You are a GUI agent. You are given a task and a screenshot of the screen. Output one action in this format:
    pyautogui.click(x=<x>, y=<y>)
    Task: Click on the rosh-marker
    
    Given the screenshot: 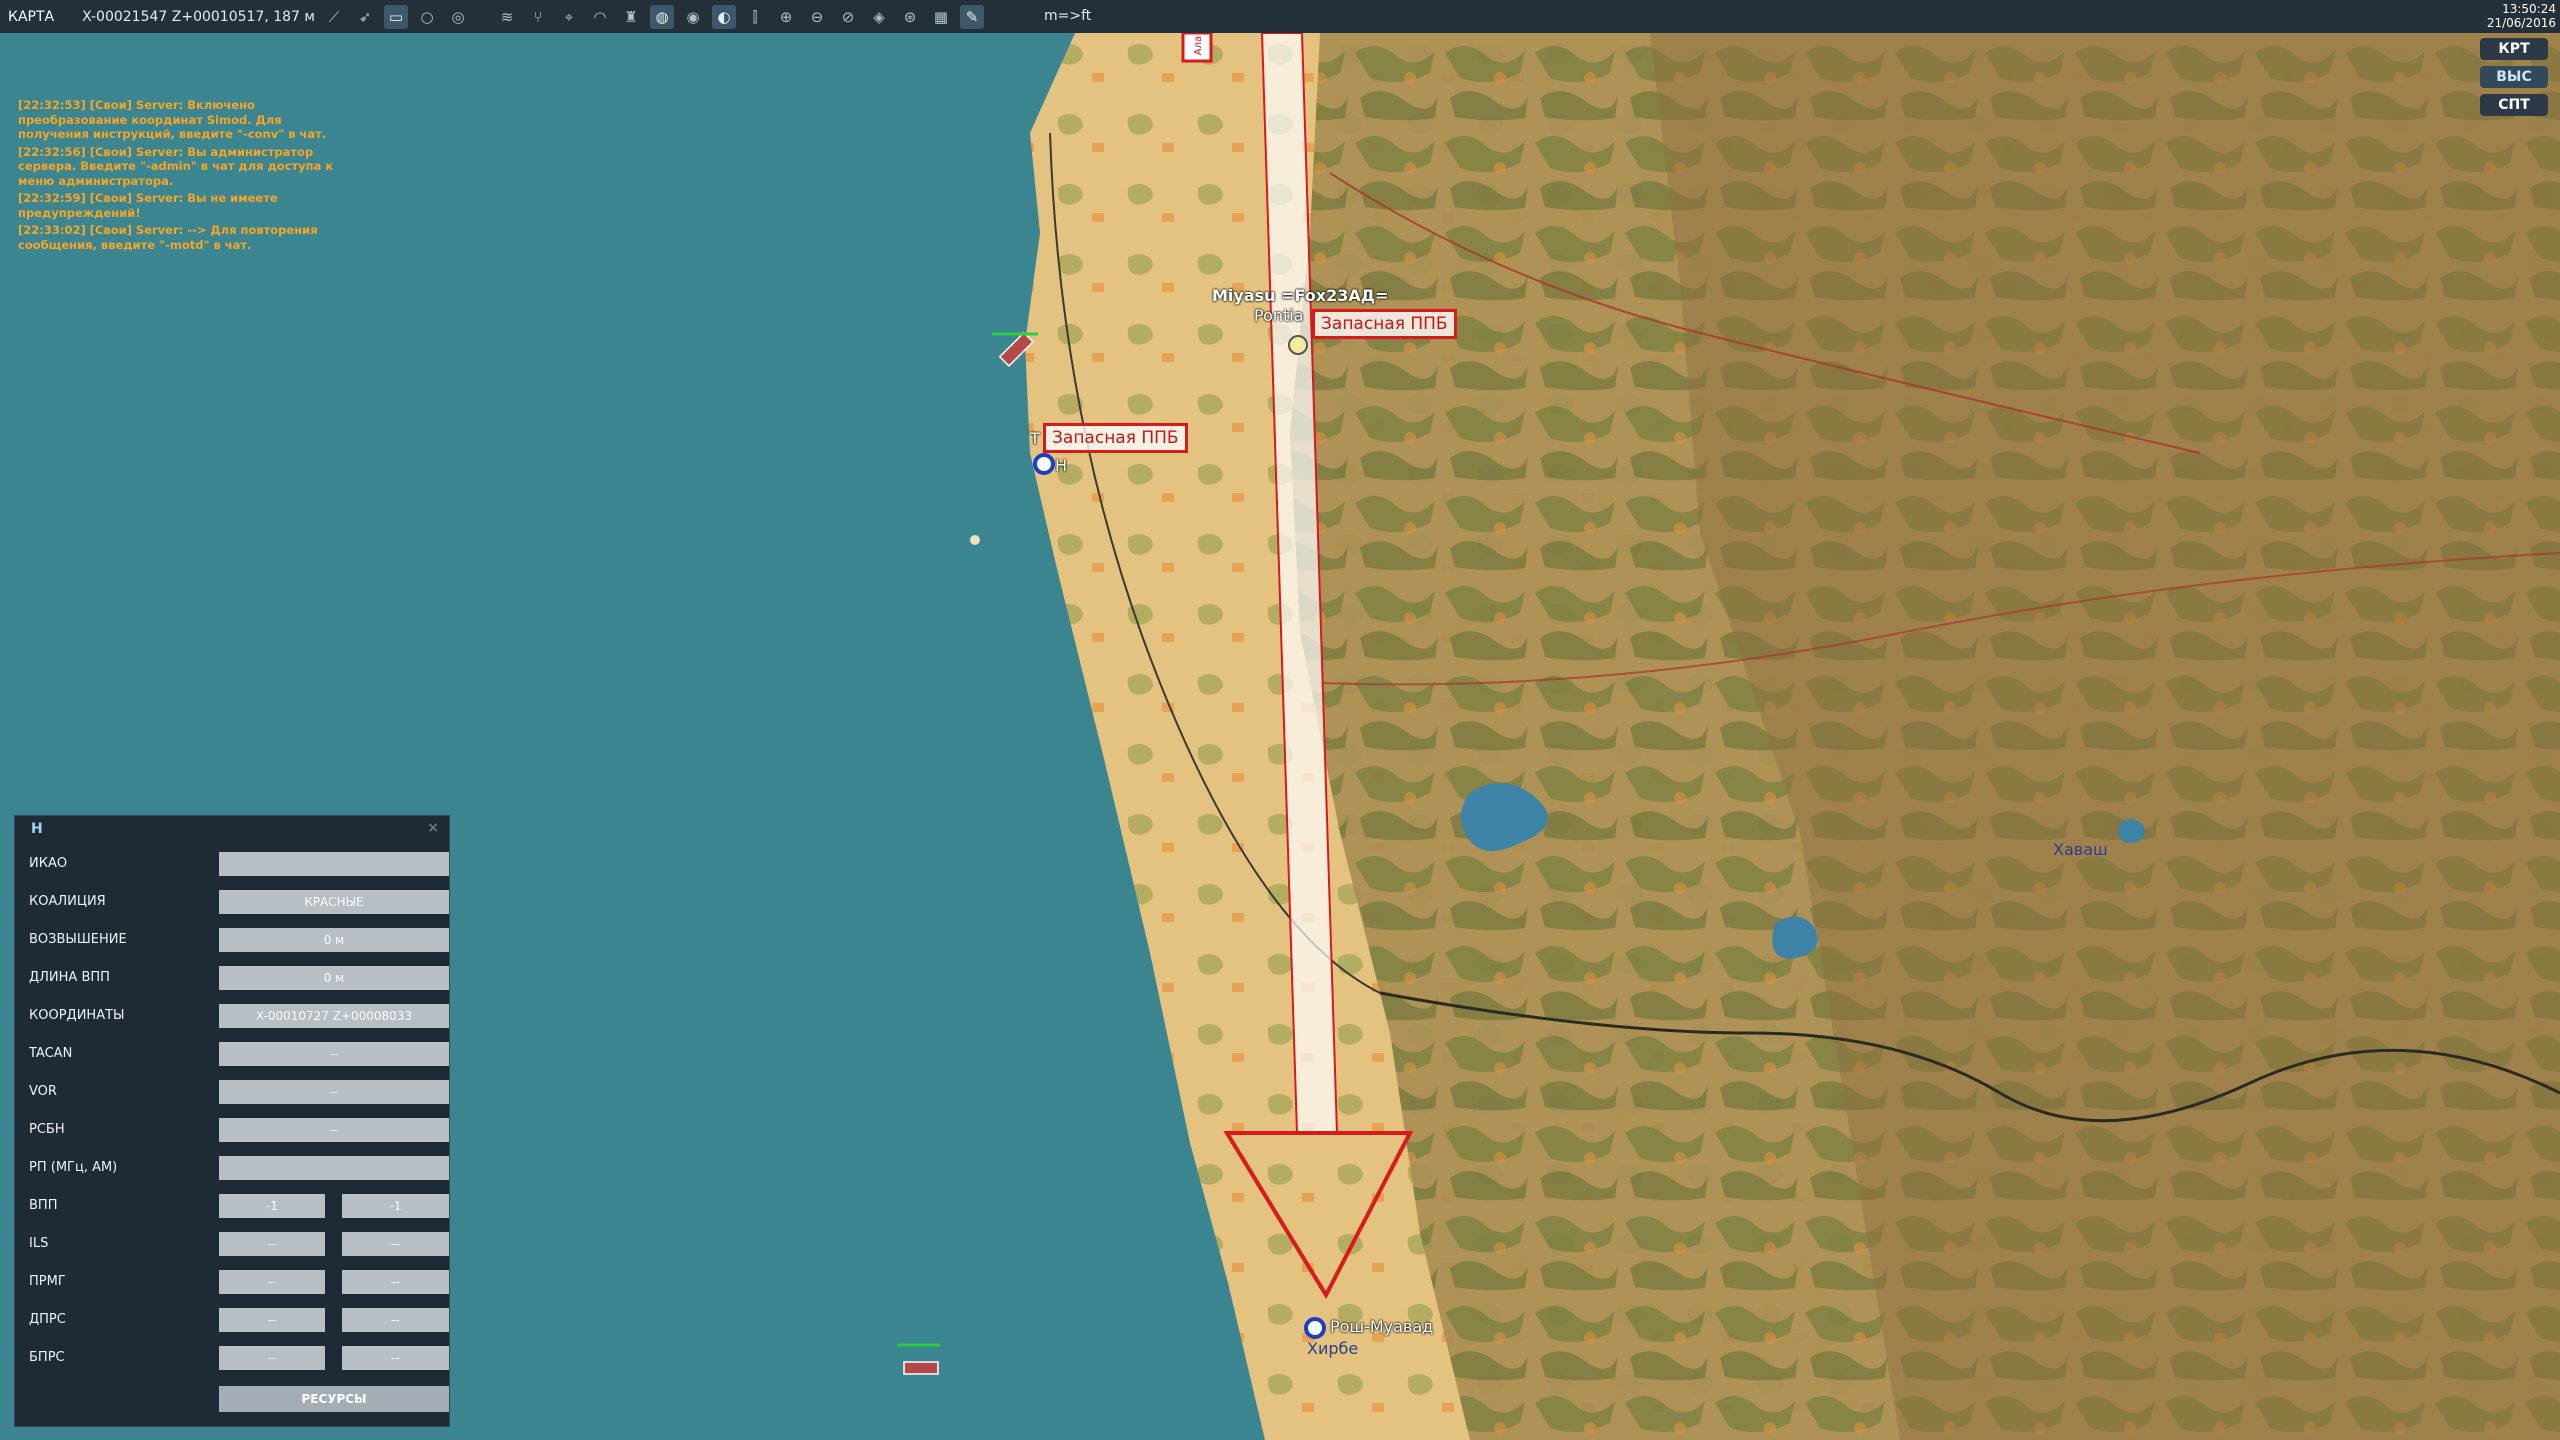 What is the action you would take?
    pyautogui.click(x=1315, y=1328)
    